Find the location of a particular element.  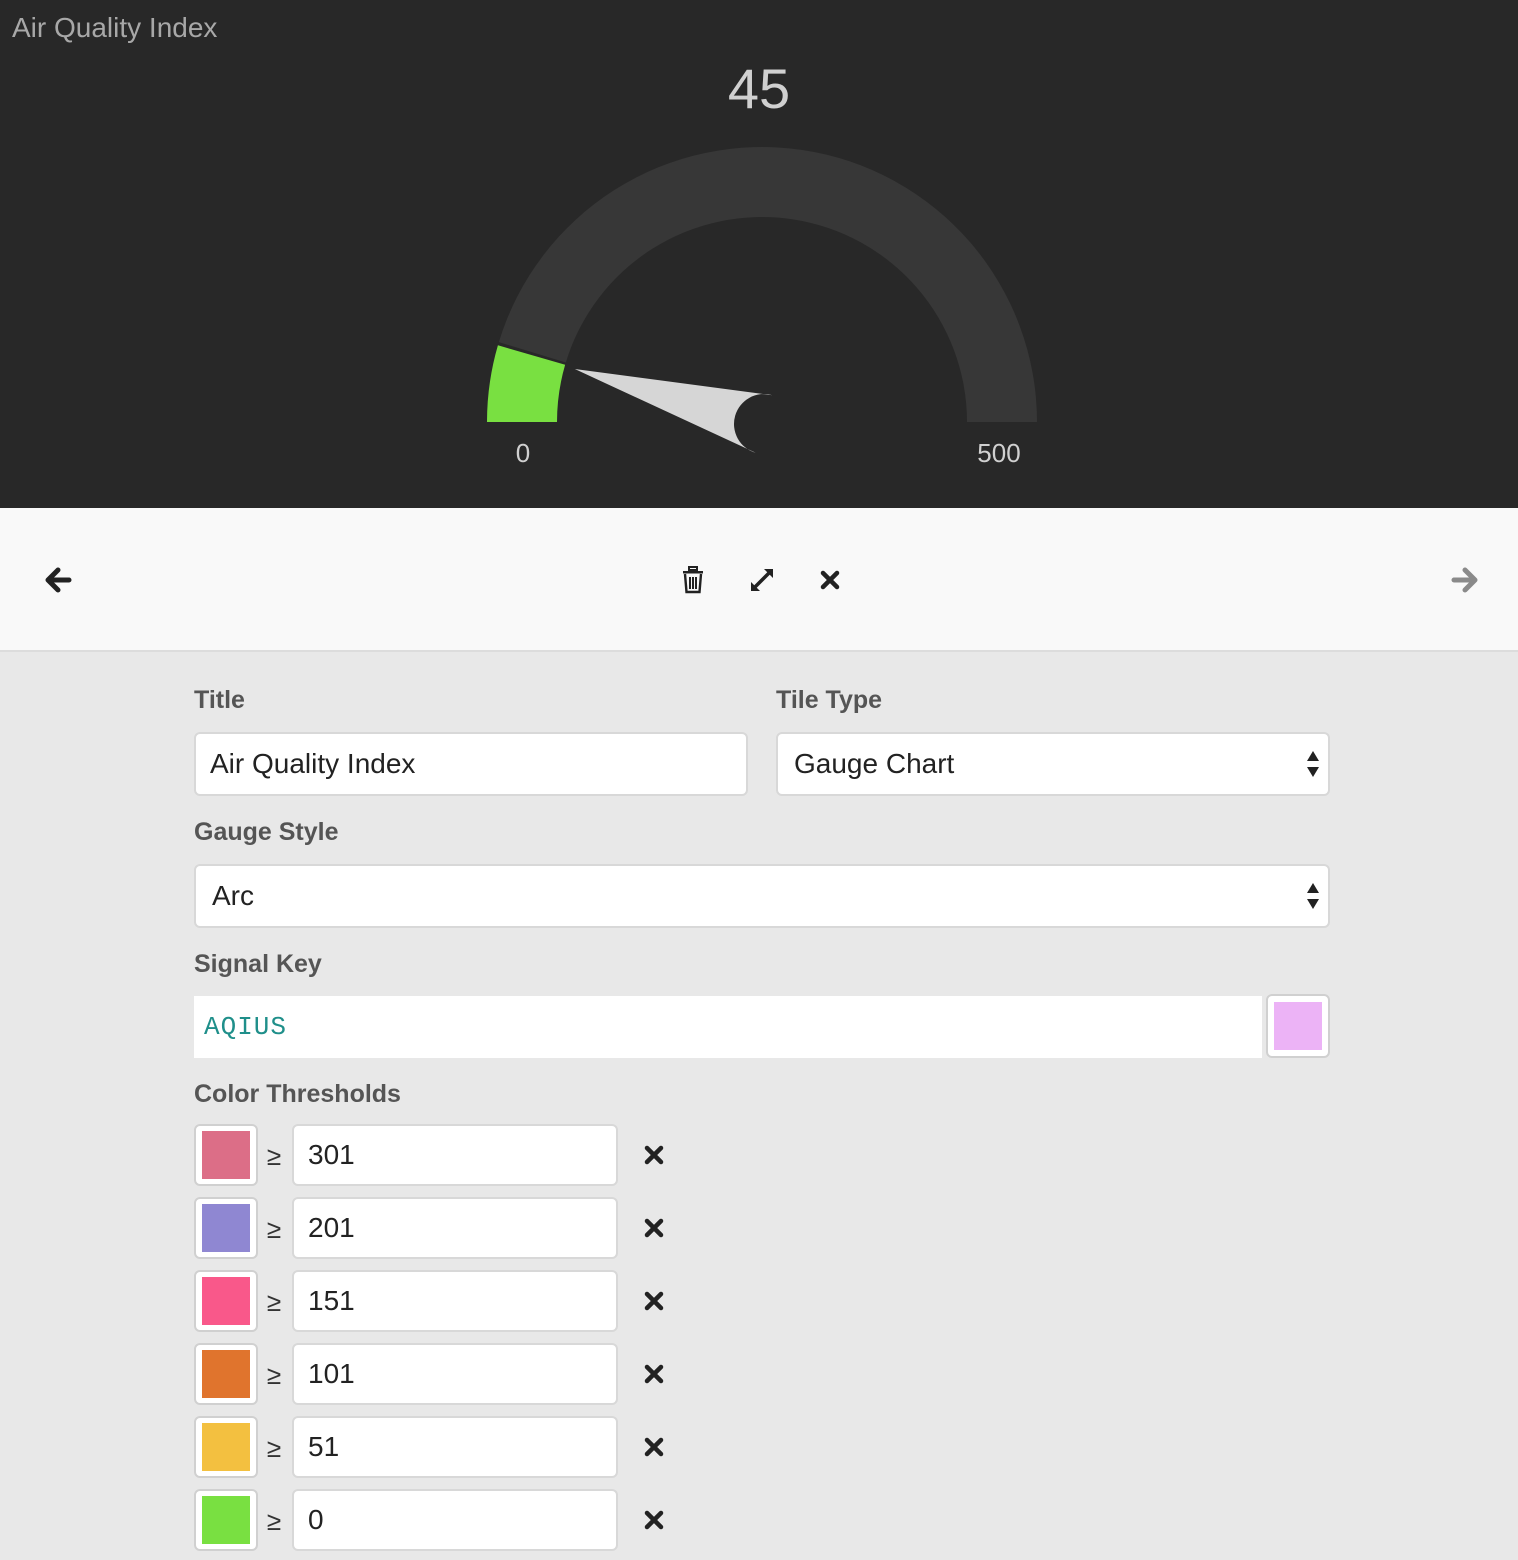

gauge-style-label: Gauge Style is located at coordinates (266, 832).